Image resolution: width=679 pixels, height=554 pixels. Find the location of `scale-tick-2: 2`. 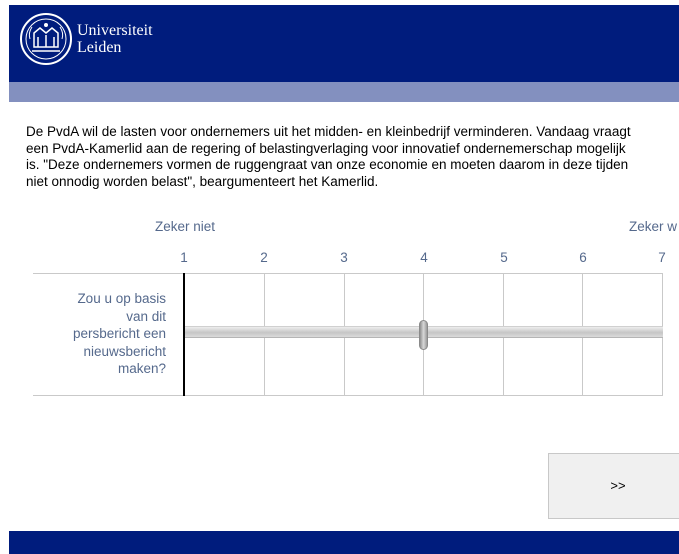

scale-tick-2: 2 is located at coordinates (264, 257).